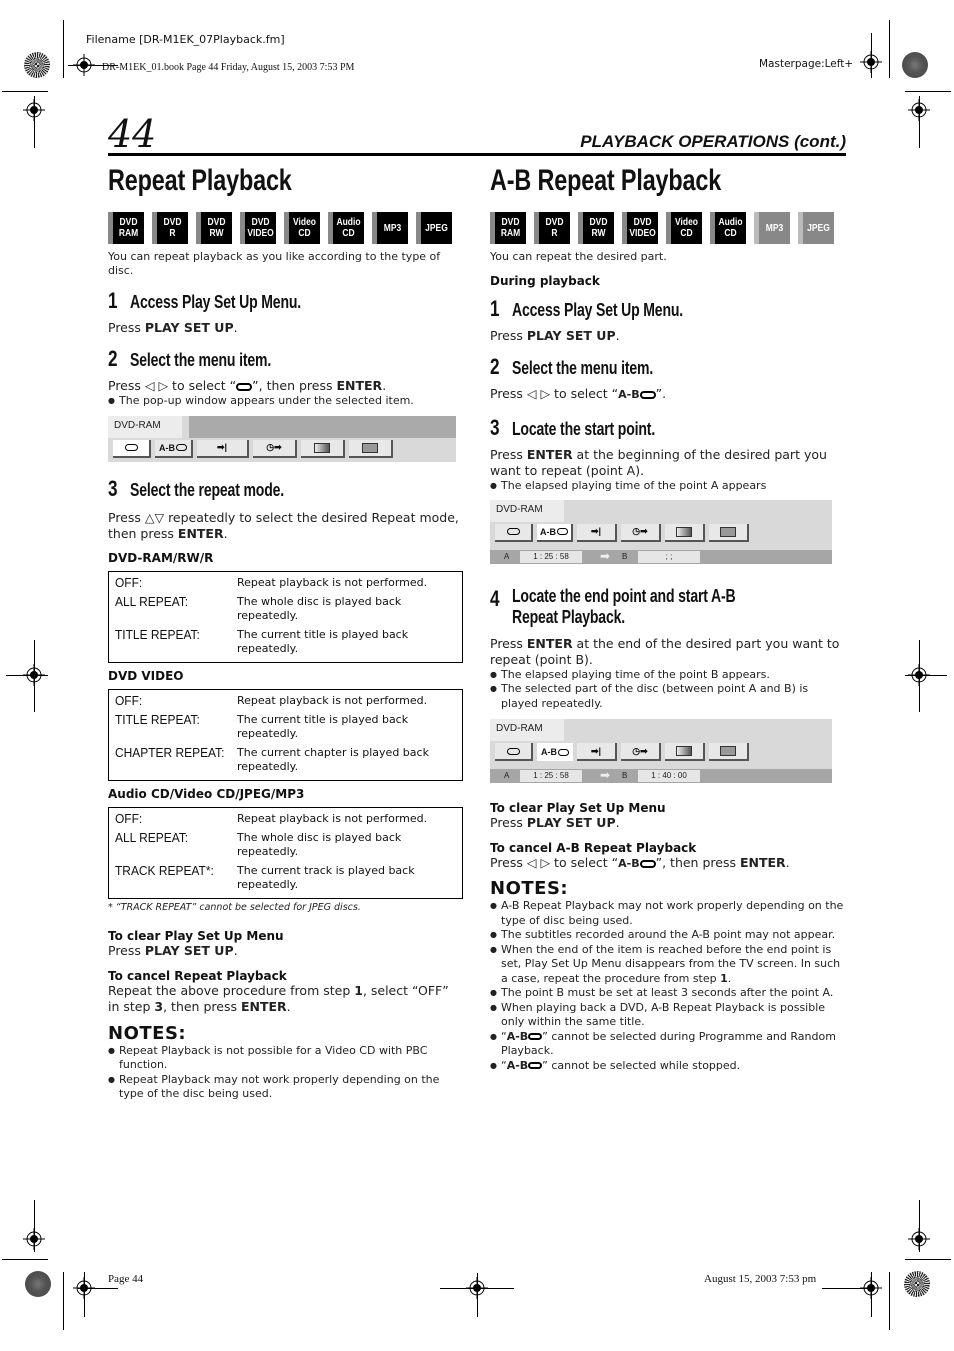  What do you see at coordinates (285, 489) in the screenshot?
I see `step-3: 3 Select the repeat mode.` at bounding box center [285, 489].